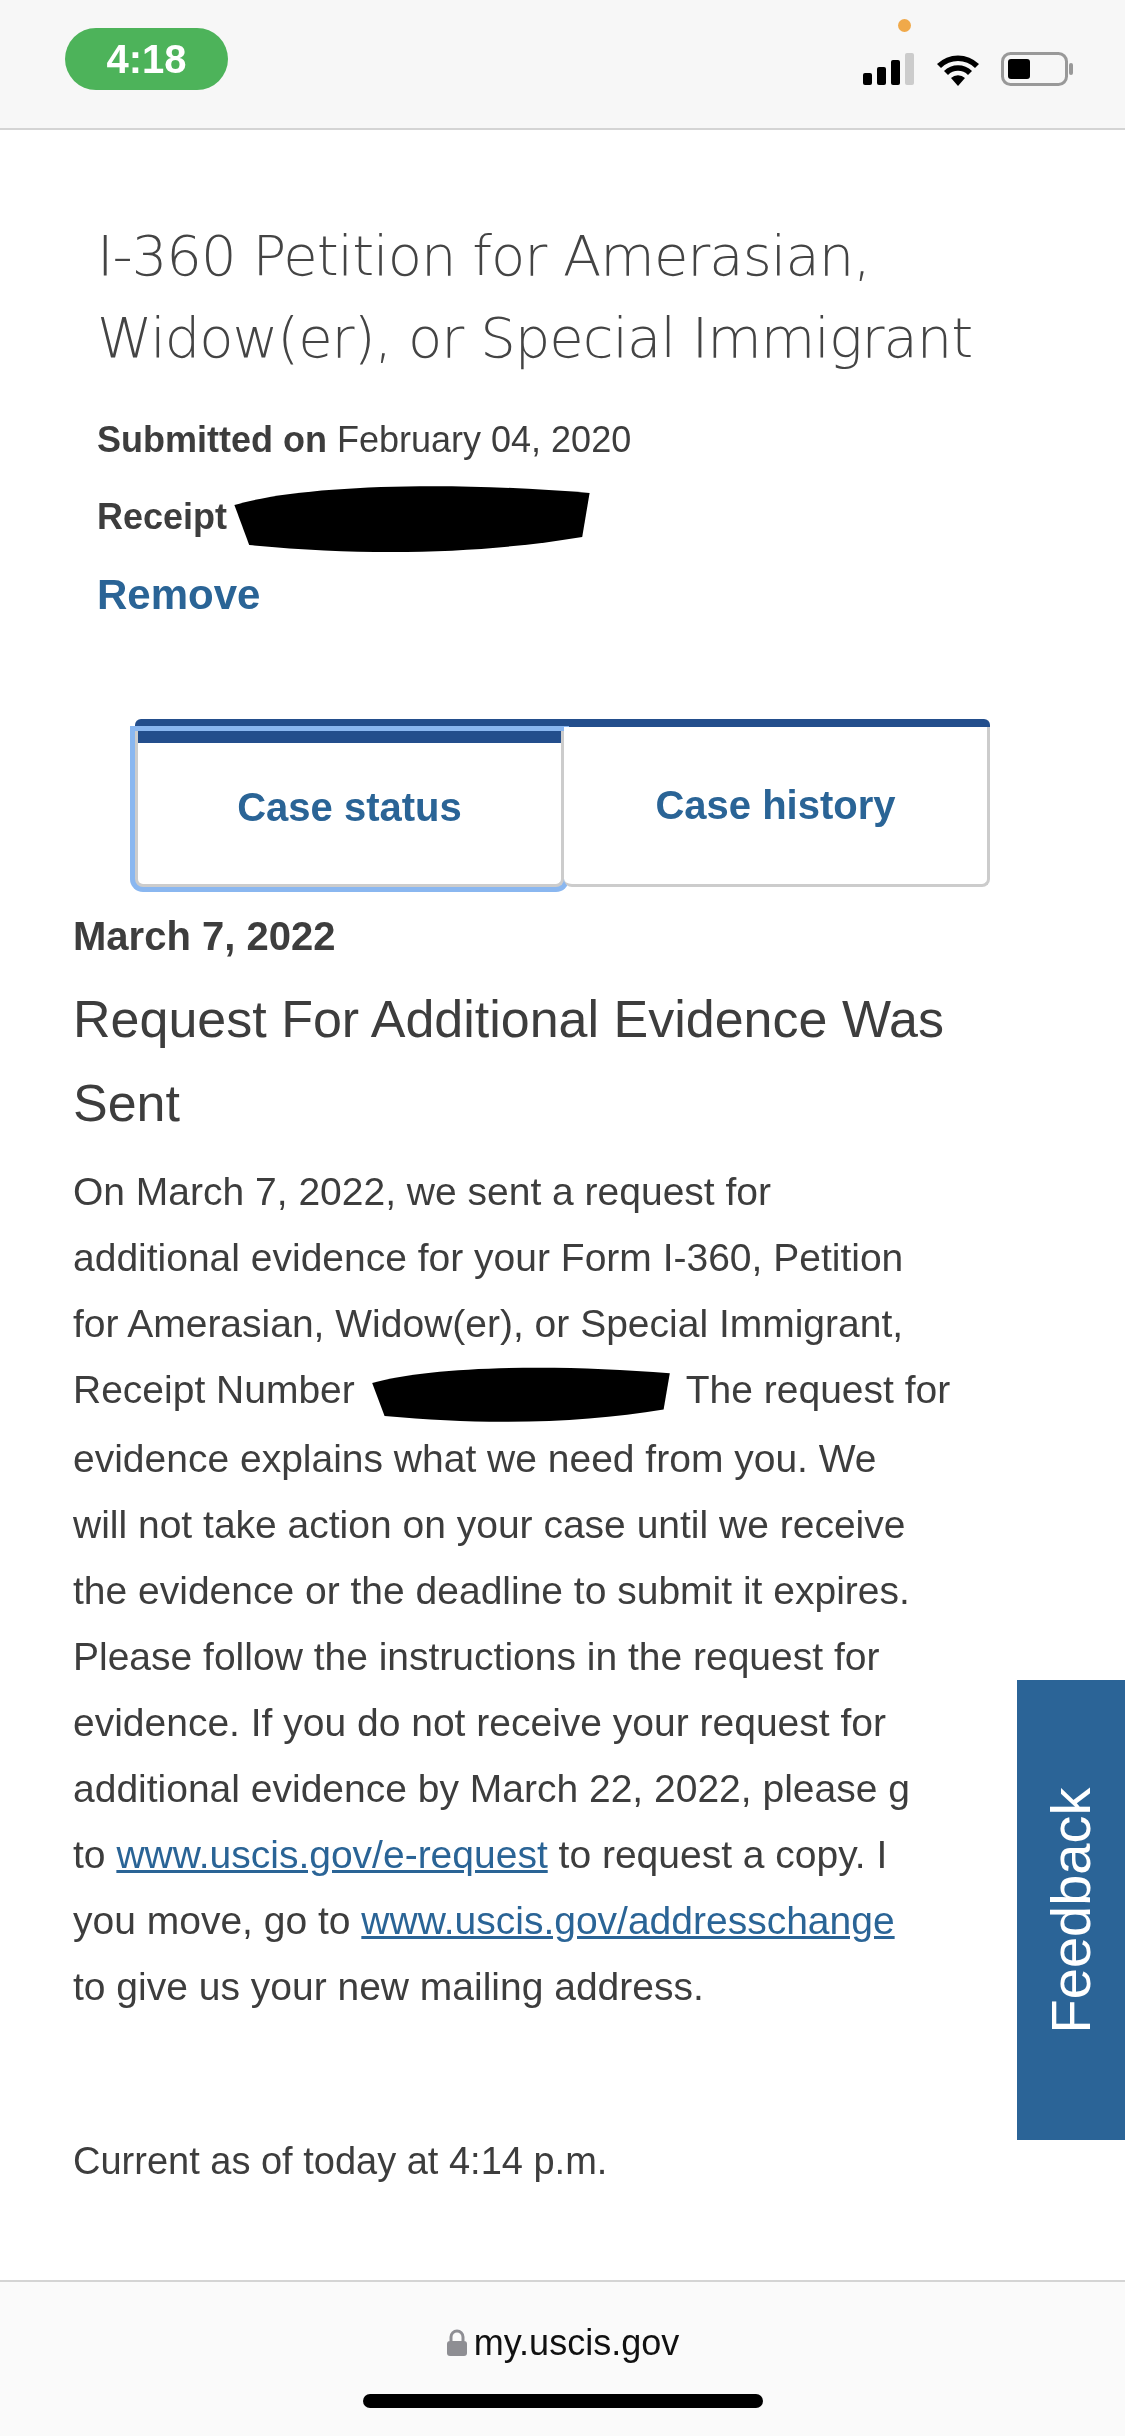 This screenshot has height=2436, width=1125. What do you see at coordinates (179, 595) in the screenshot?
I see `remove-link: Remove` at bounding box center [179, 595].